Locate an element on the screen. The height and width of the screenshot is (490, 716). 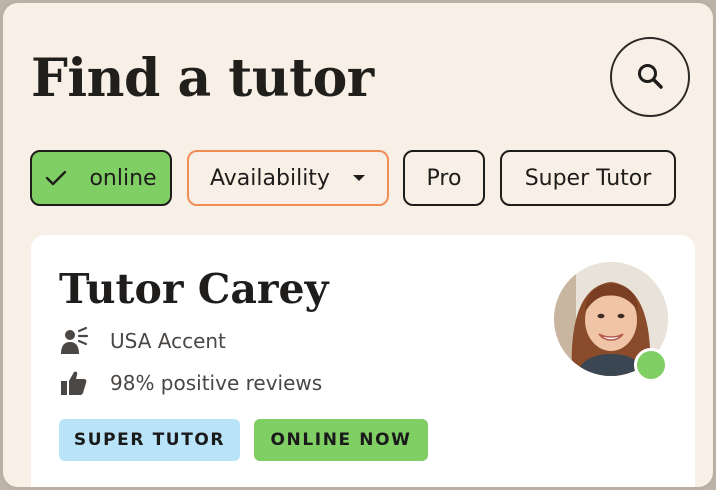
search-button is located at coordinates (650, 77).